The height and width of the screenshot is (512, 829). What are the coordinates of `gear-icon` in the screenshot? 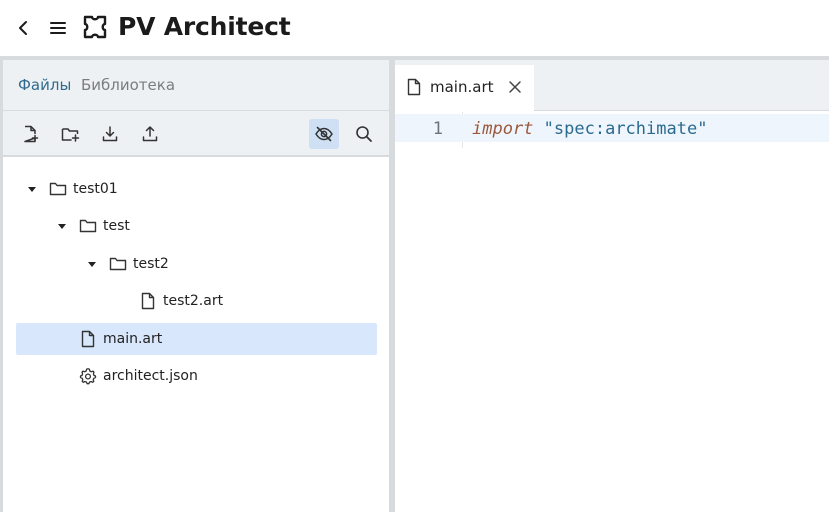 It's located at (88, 376).